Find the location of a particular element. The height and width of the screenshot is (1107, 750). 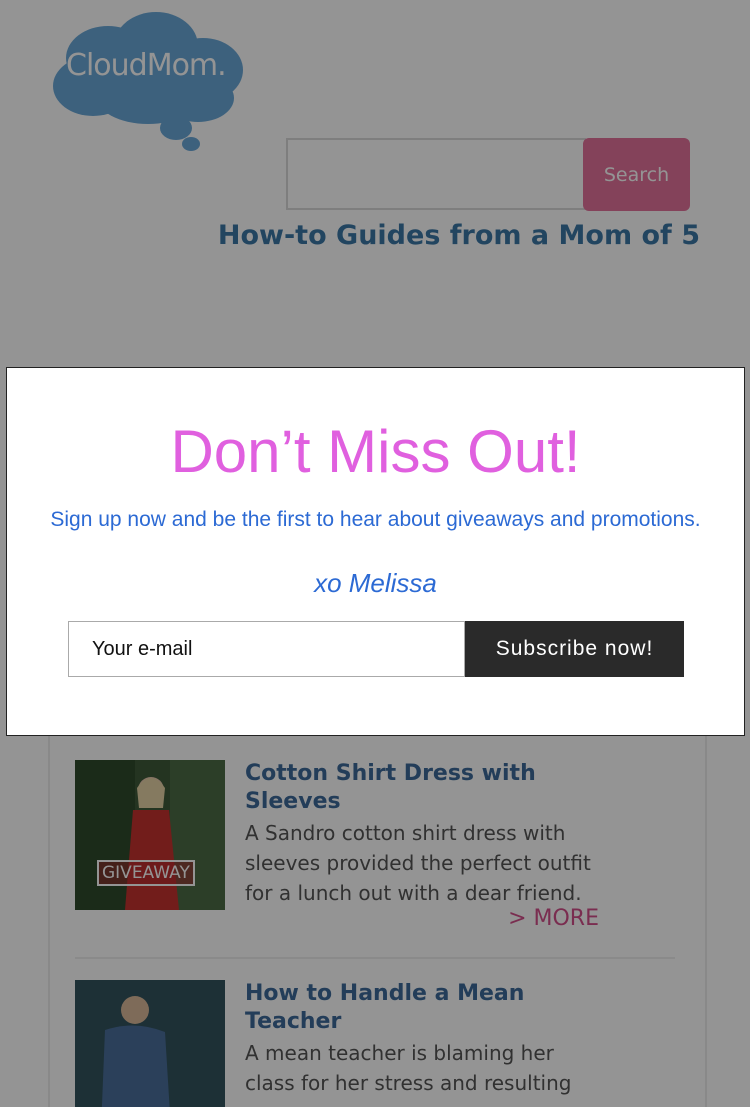

modal-title: Don’t Miss Out! is located at coordinates (375, 451).